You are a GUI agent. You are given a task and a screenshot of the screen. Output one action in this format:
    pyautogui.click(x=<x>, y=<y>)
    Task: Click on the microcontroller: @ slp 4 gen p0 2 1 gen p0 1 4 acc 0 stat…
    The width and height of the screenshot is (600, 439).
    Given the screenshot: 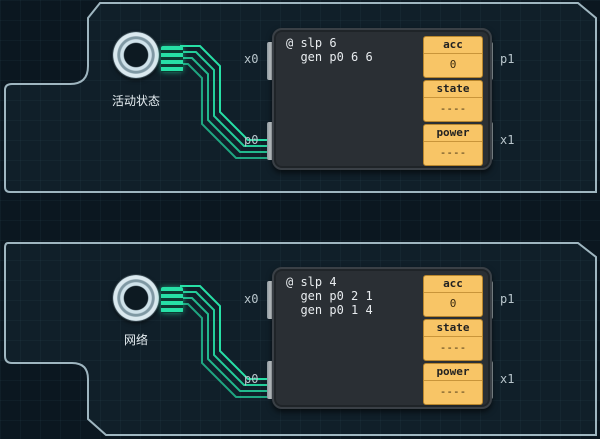 What is the action you would take?
    pyautogui.click(x=382, y=338)
    